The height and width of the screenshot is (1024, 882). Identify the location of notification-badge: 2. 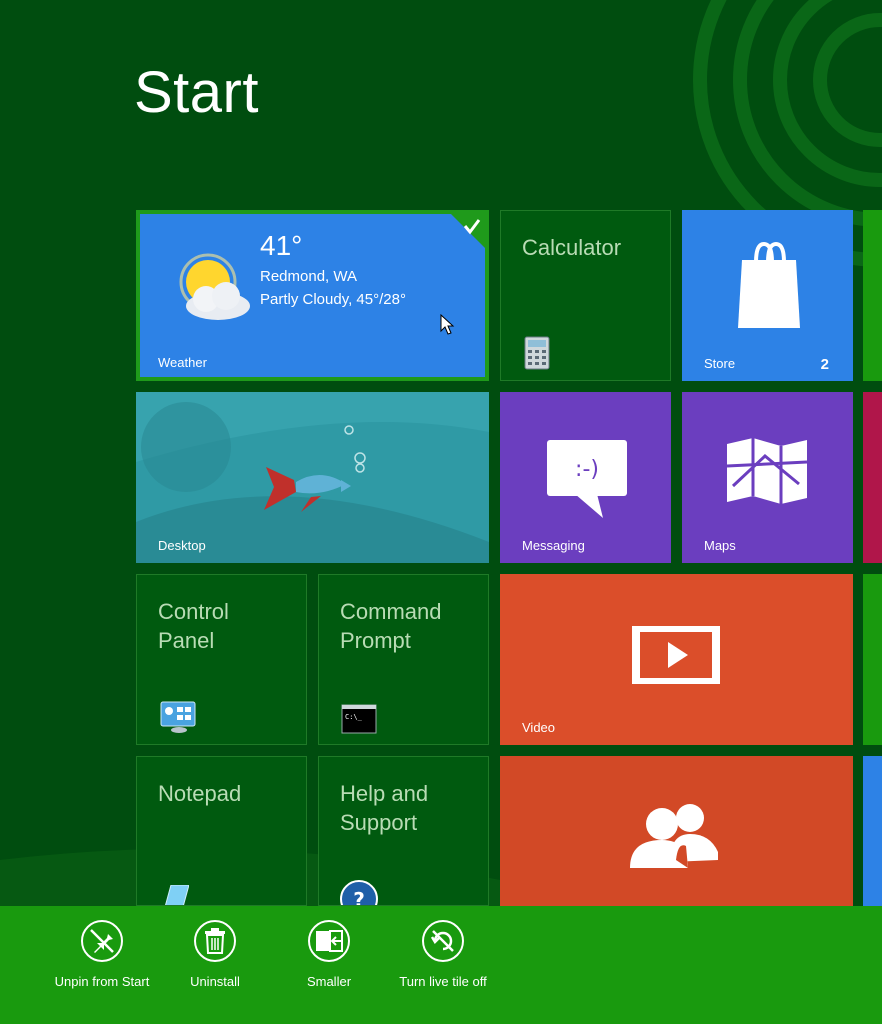
(824, 364).